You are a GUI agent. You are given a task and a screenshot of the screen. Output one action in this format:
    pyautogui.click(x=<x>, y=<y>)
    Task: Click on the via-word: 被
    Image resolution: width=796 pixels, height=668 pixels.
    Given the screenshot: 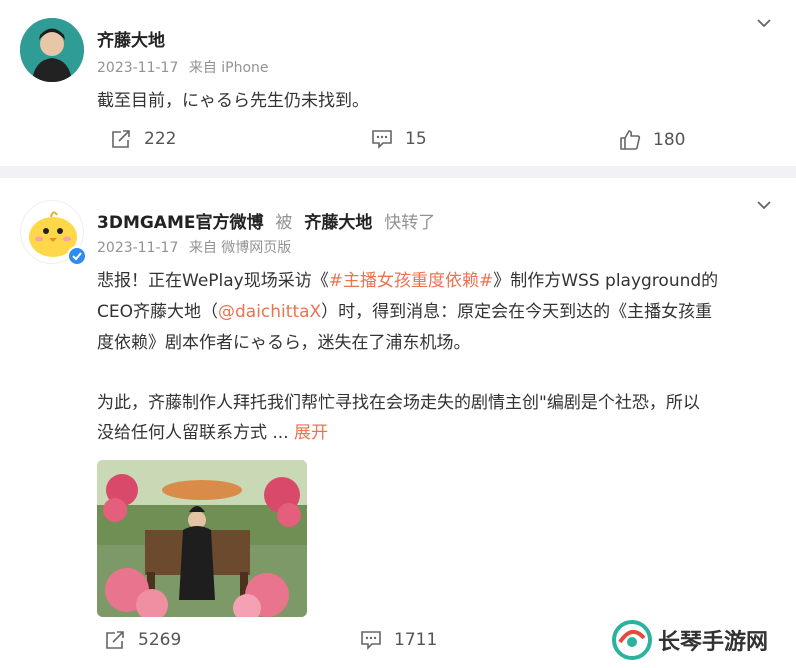 What is the action you would take?
    pyautogui.click(x=284, y=223)
    